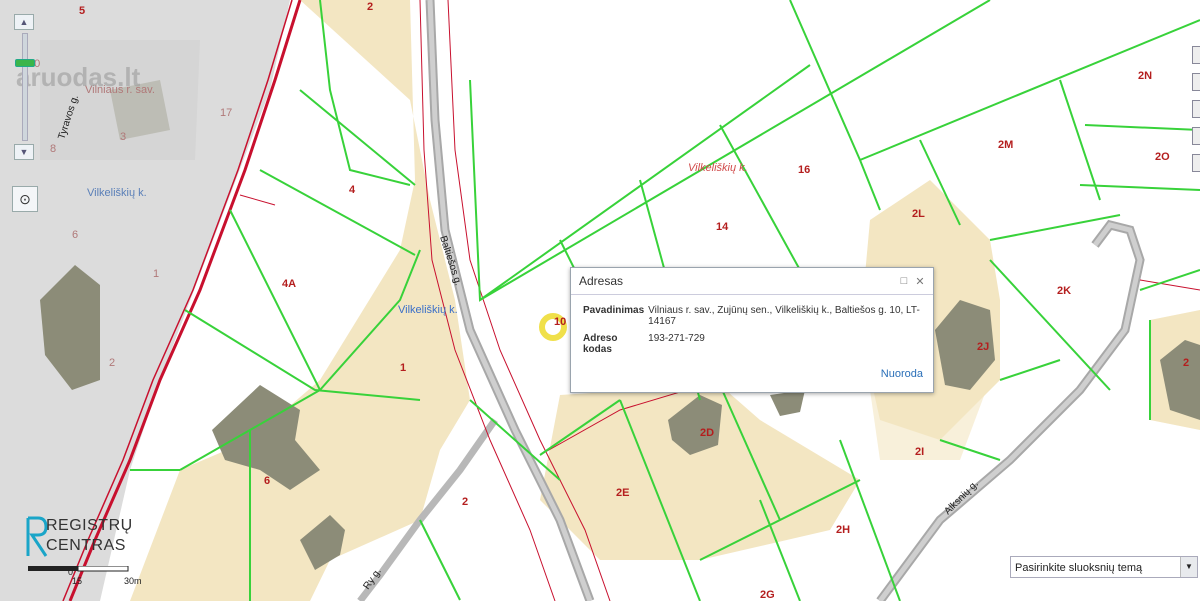  I want to click on scale-tick: 15, so click(77, 581).